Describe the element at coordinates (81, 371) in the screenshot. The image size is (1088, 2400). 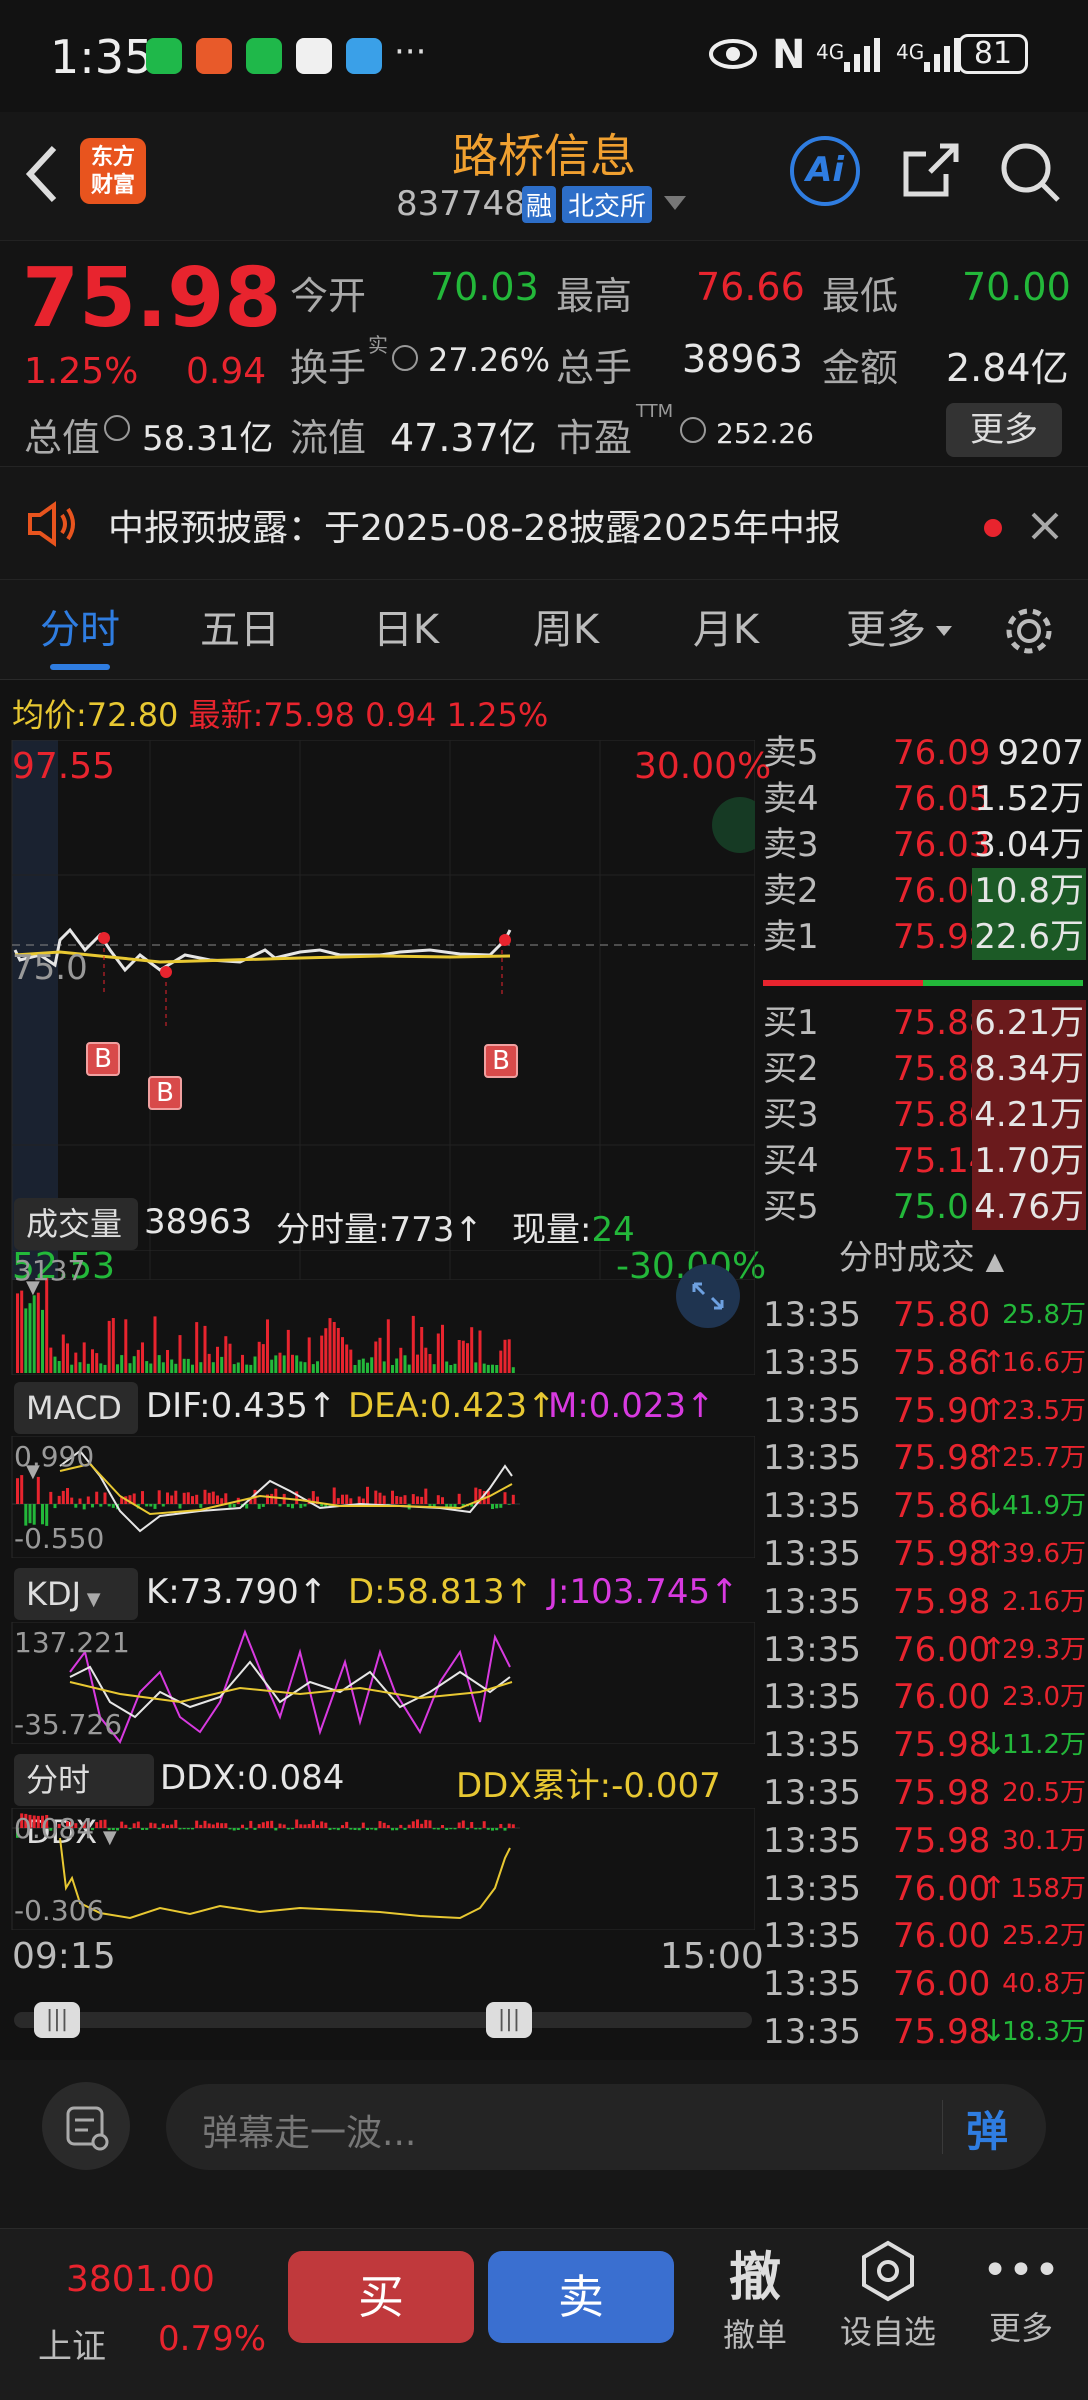
I see `change-percent: 1.25%` at that location.